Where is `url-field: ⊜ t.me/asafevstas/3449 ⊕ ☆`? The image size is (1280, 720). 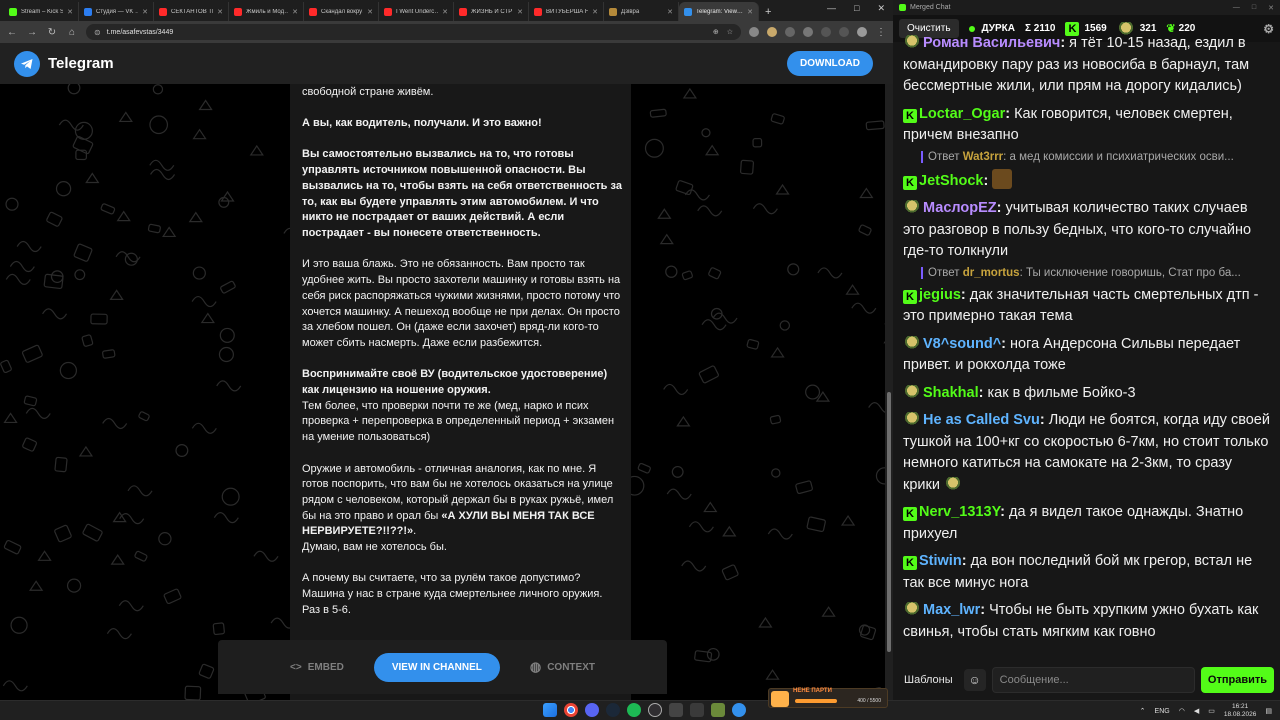 url-field: ⊜ t.me/asafevstas/3449 ⊕ ☆ is located at coordinates (413, 32).